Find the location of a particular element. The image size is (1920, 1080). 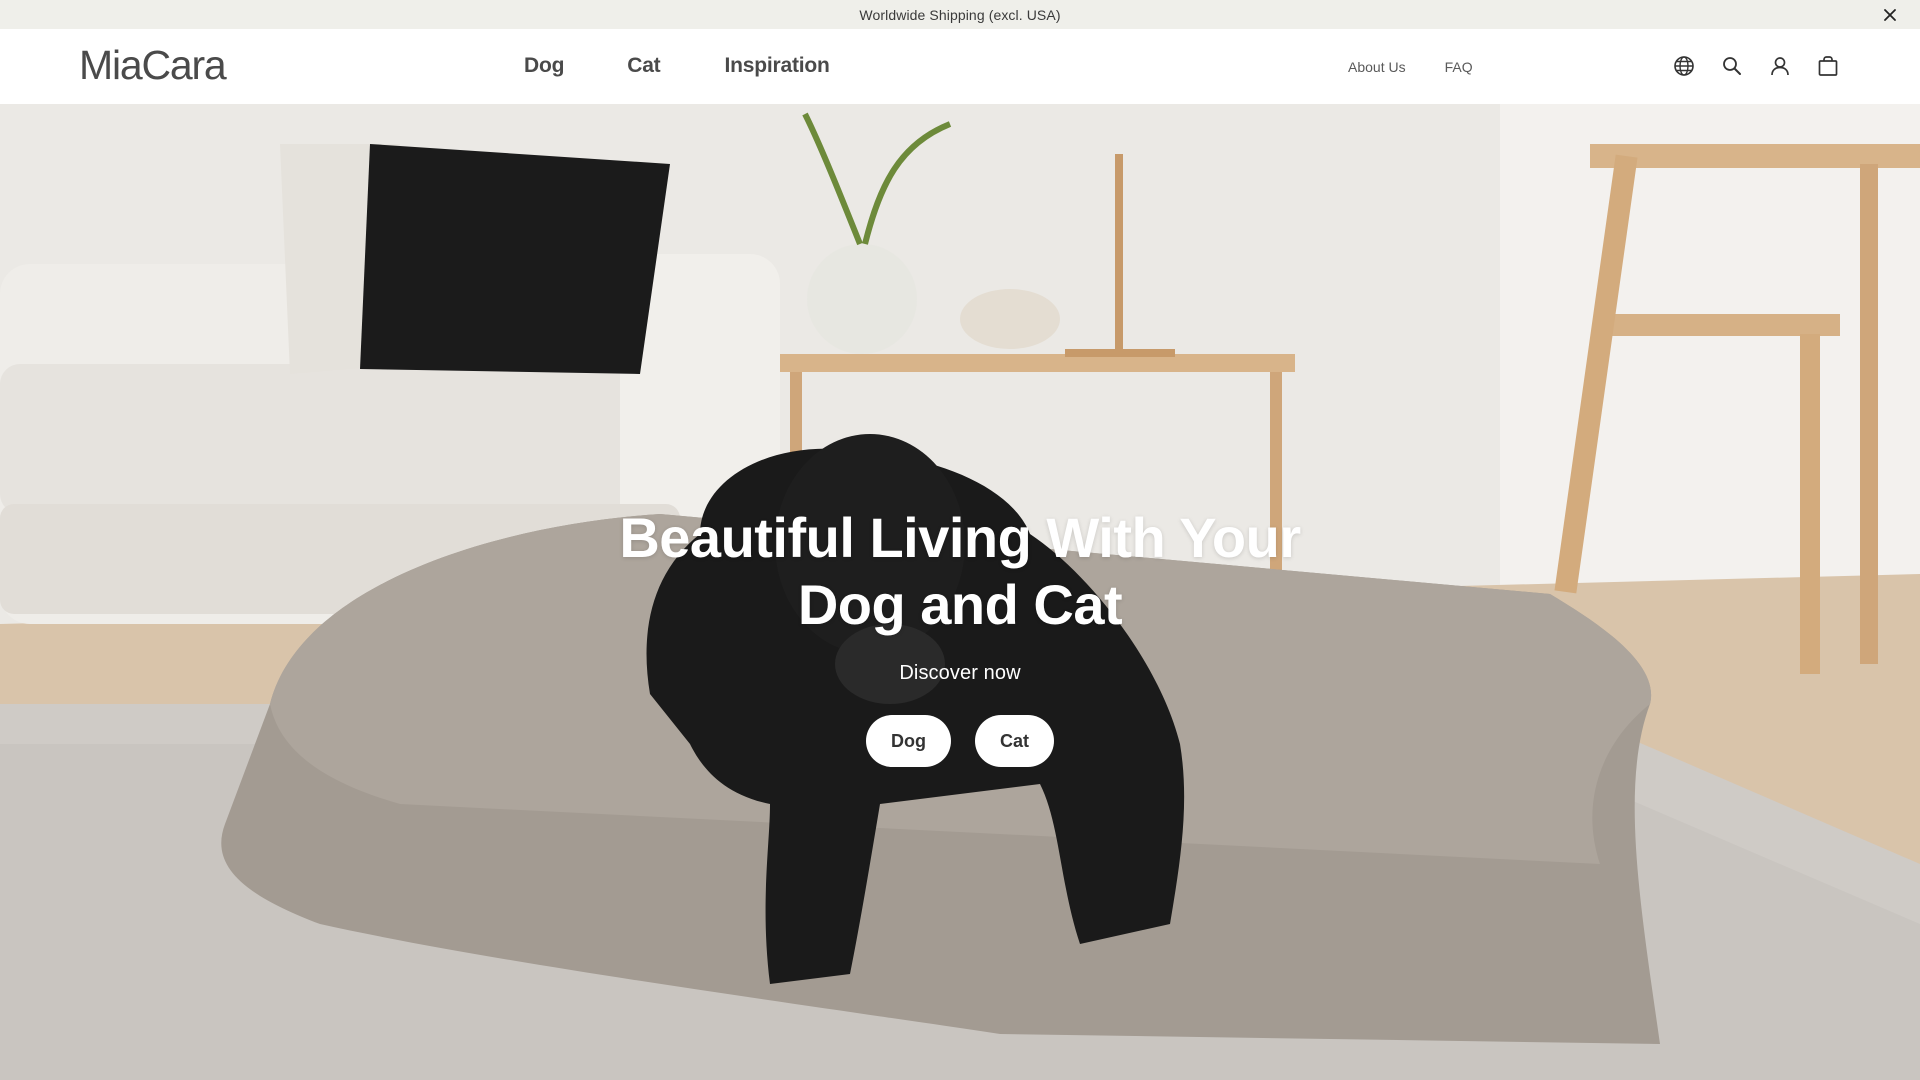

nav-item-about-us: About Us is located at coordinates (1377, 67).